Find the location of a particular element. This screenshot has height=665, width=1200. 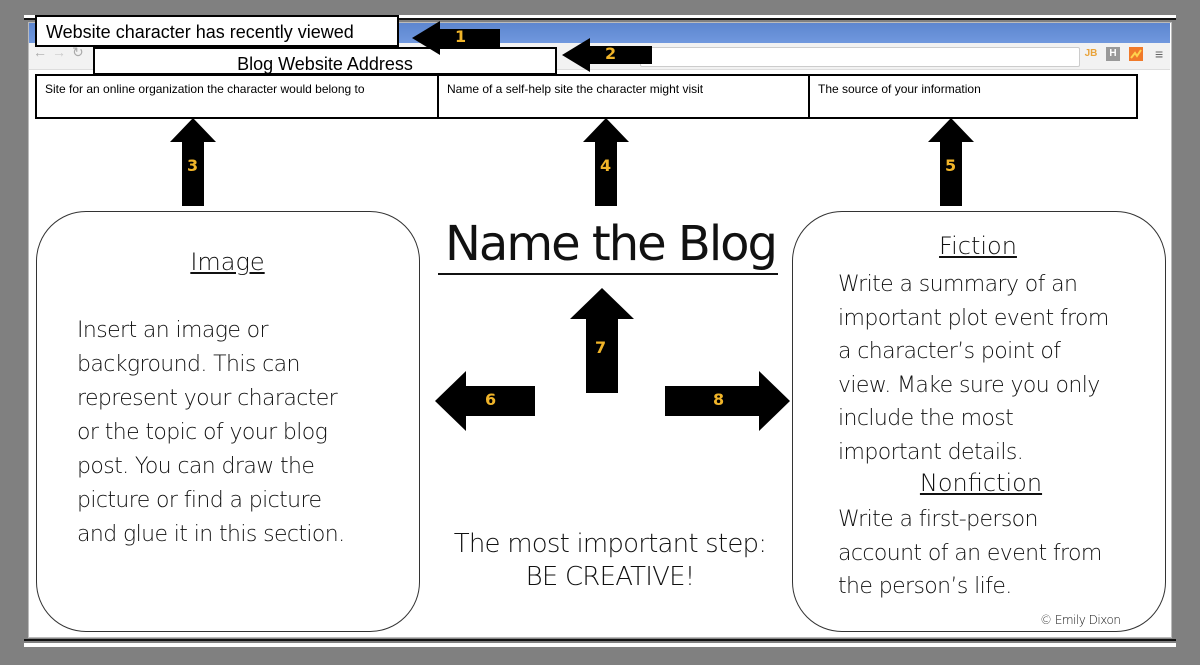

arrow-4-up: 4 is located at coordinates (606, 162).